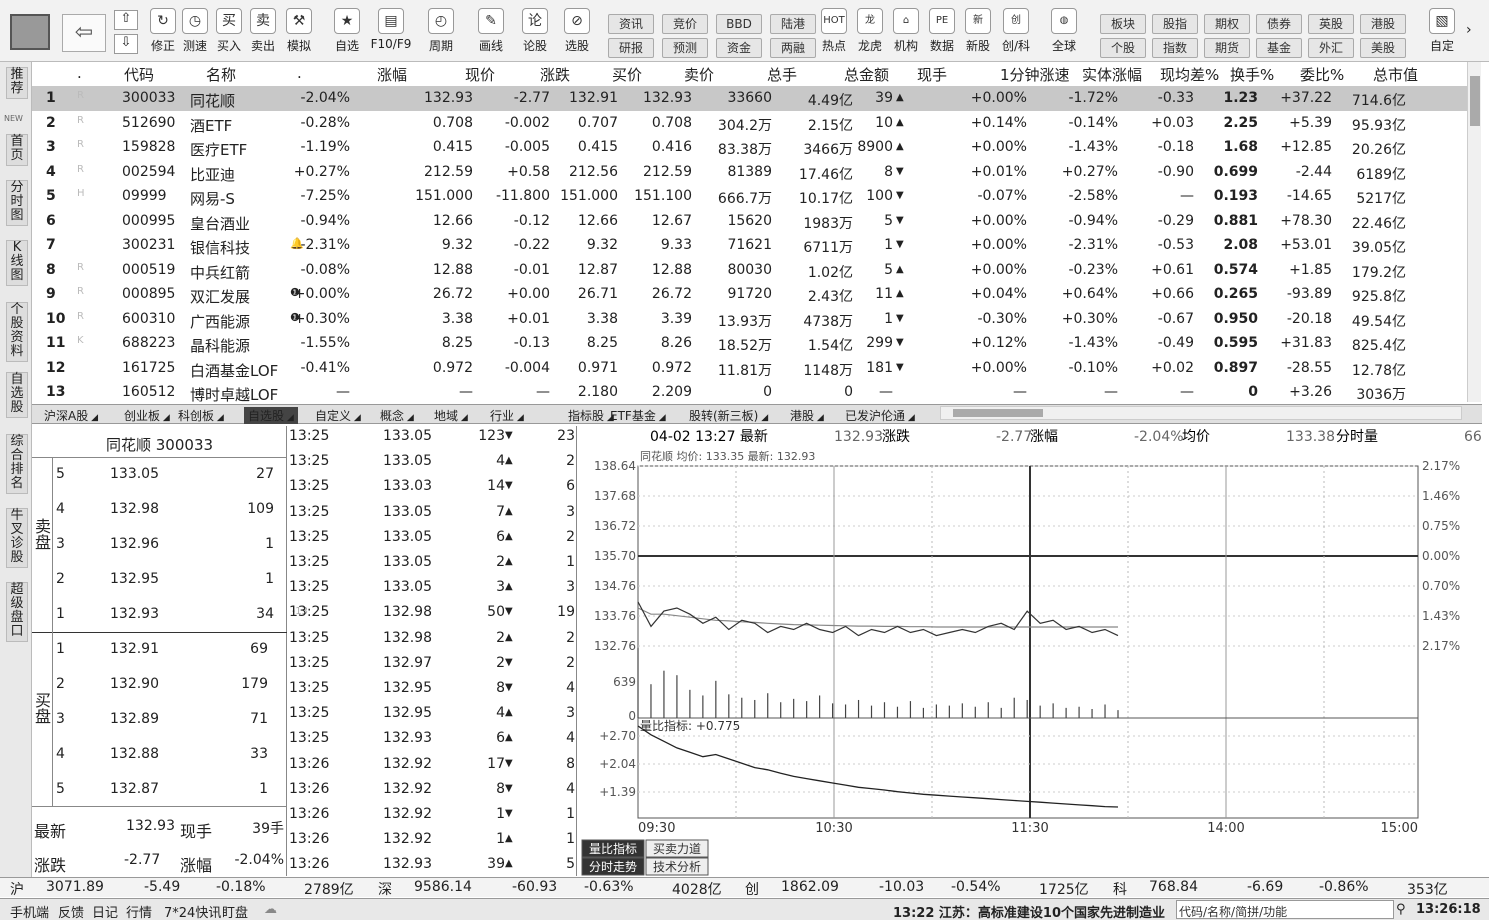 Image resolution: width=1489 pixels, height=920 pixels. I want to click on sidebar-item-7: 牛叉诊股, so click(17, 538).